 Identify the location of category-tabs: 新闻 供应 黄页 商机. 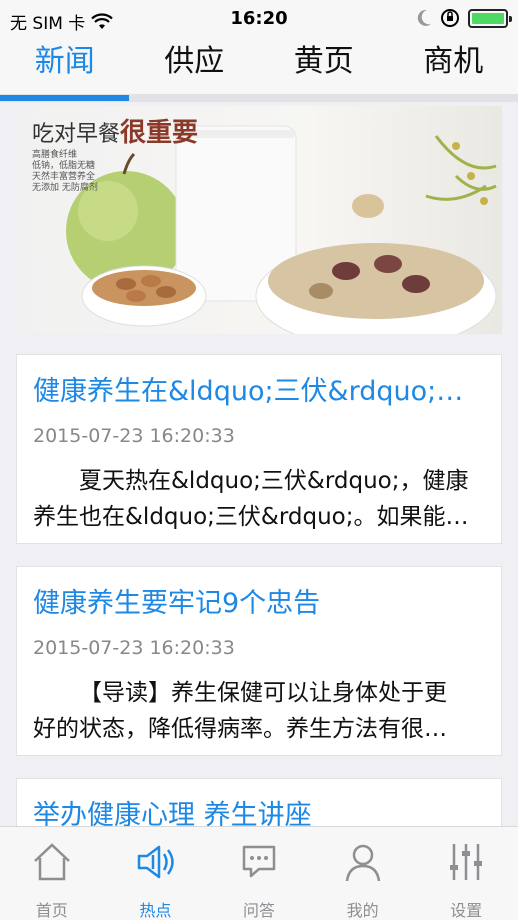
(259, 67).